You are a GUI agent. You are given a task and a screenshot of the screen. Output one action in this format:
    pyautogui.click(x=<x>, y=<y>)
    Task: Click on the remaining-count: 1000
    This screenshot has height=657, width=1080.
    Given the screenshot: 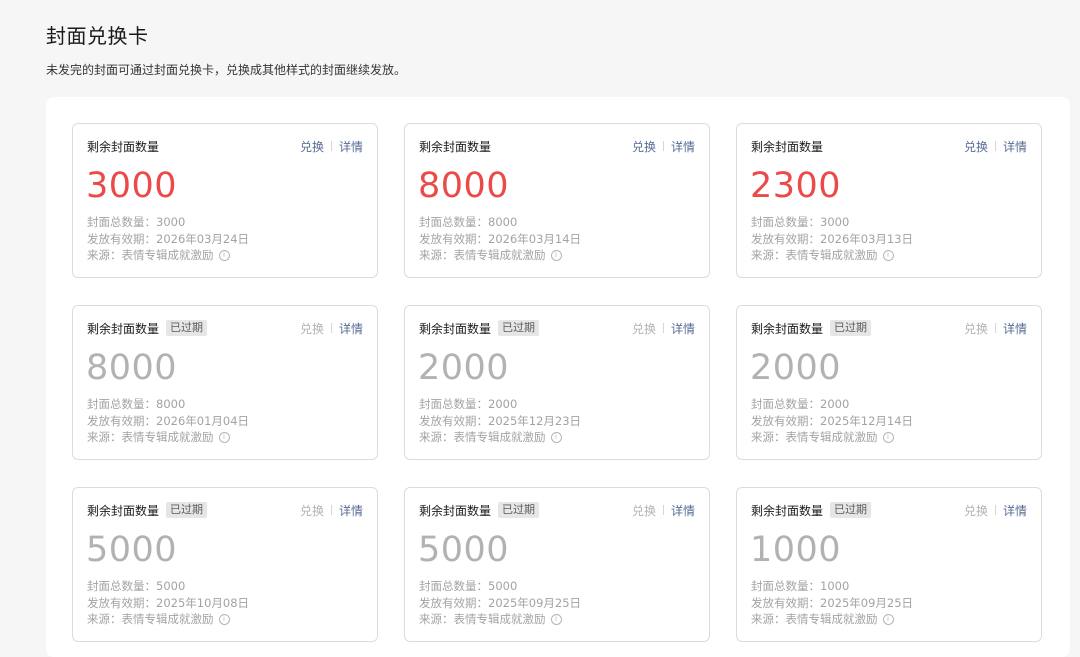 What is the action you would take?
    pyautogui.click(x=796, y=550)
    